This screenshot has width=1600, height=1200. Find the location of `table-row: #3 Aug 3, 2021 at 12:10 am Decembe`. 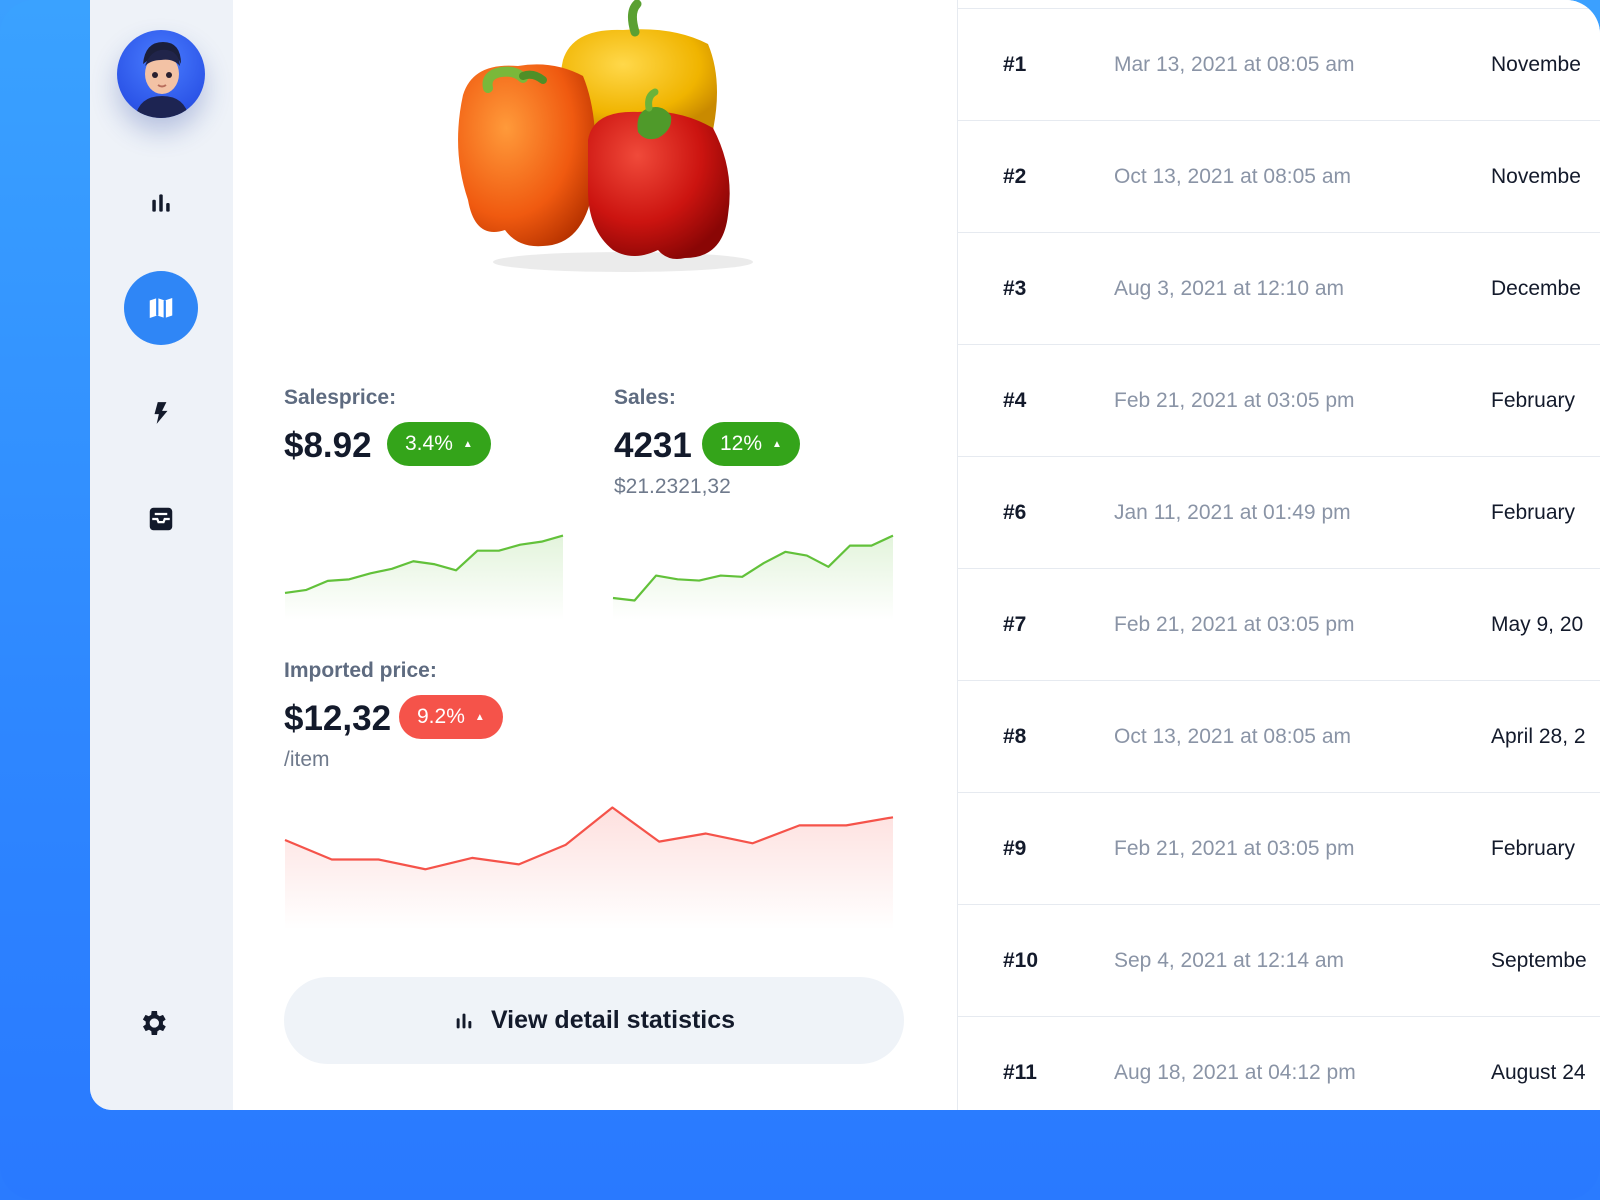

table-row: #3 Aug 3, 2021 at 12:10 am Decembe is located at coordinates (1279, 289).